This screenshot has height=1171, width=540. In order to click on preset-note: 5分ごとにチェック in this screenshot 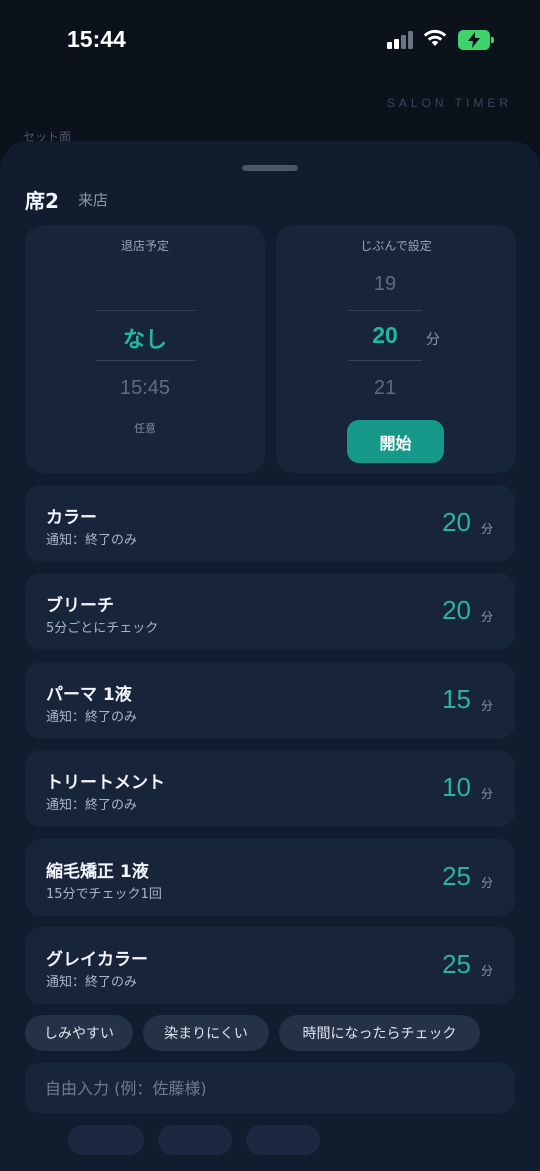, I will do `click(102, 628)`.